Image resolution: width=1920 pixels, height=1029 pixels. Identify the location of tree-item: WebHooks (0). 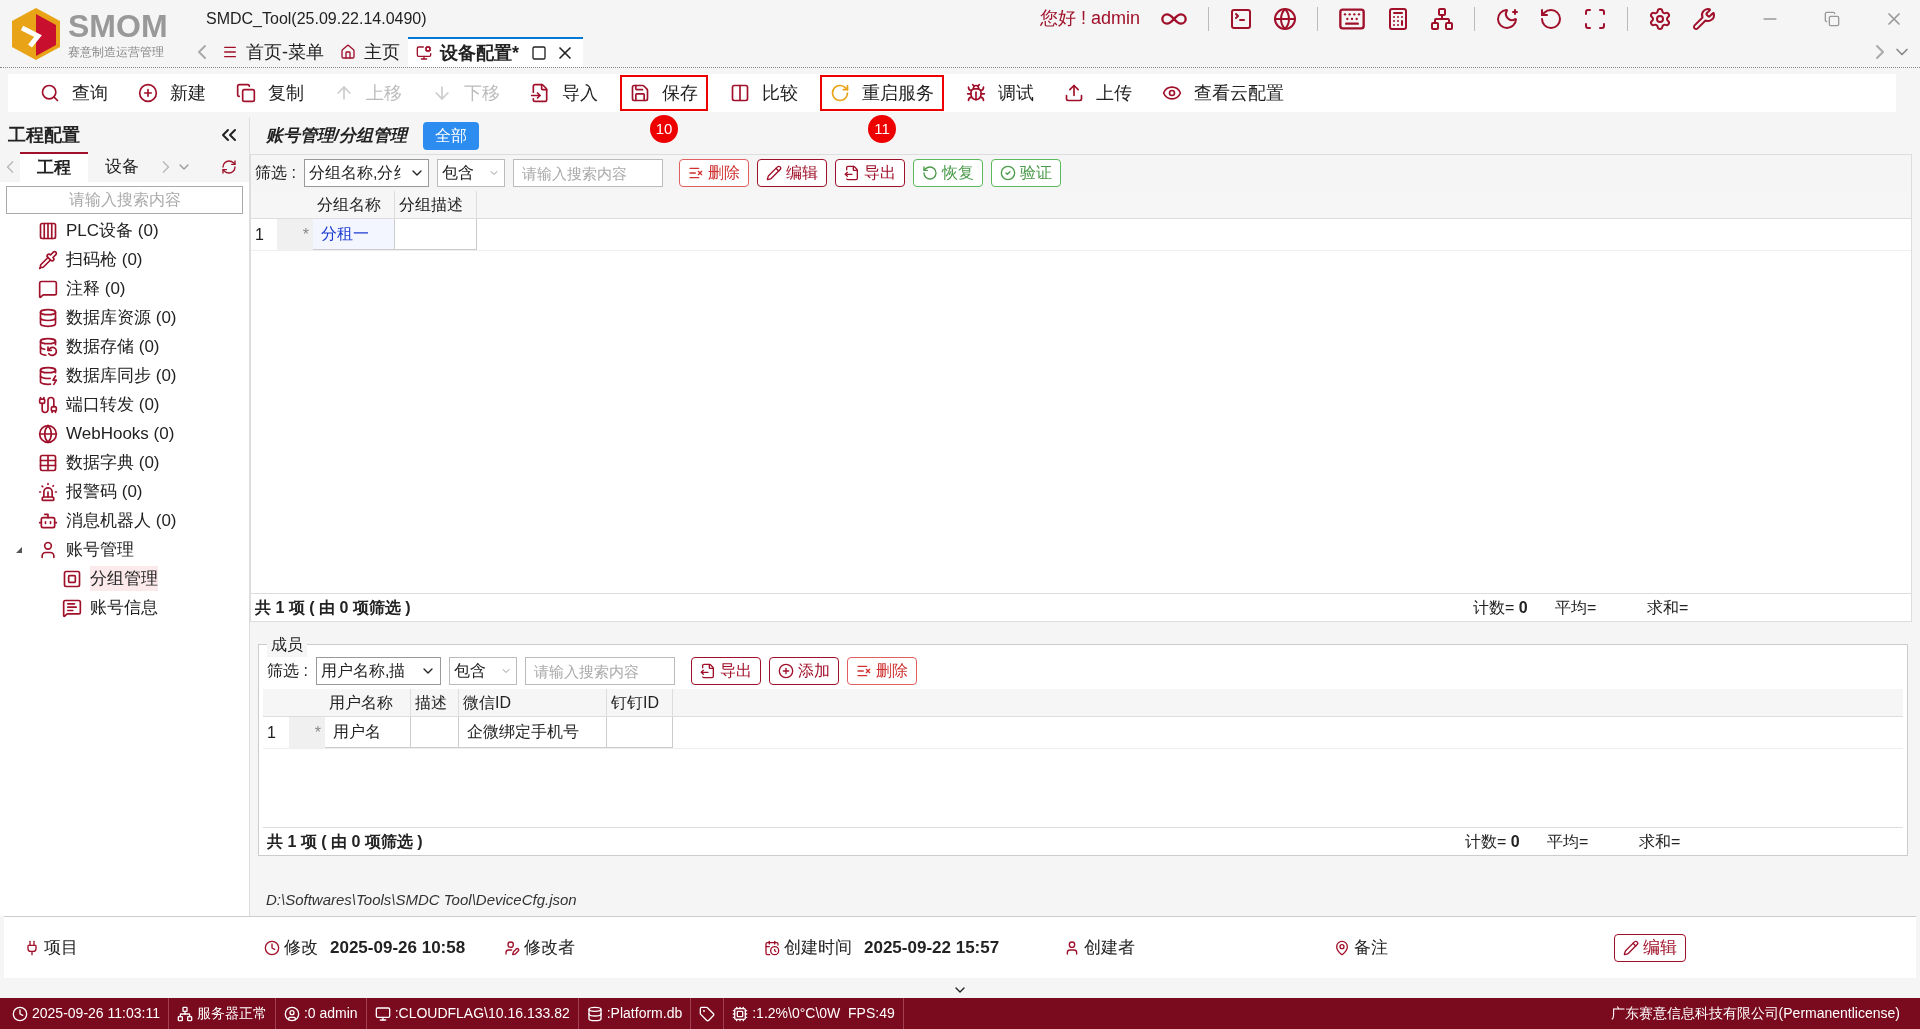
(120, 433).